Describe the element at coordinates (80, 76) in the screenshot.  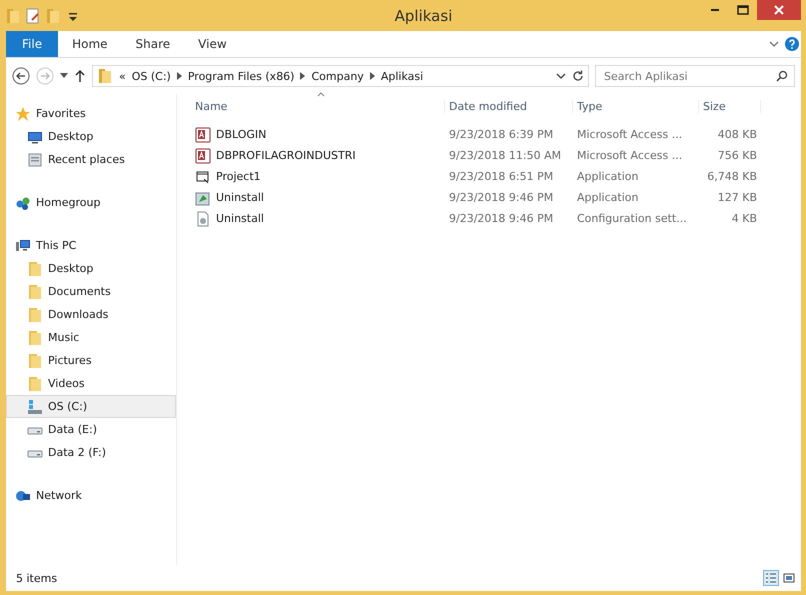
I see `up-button` at that location.